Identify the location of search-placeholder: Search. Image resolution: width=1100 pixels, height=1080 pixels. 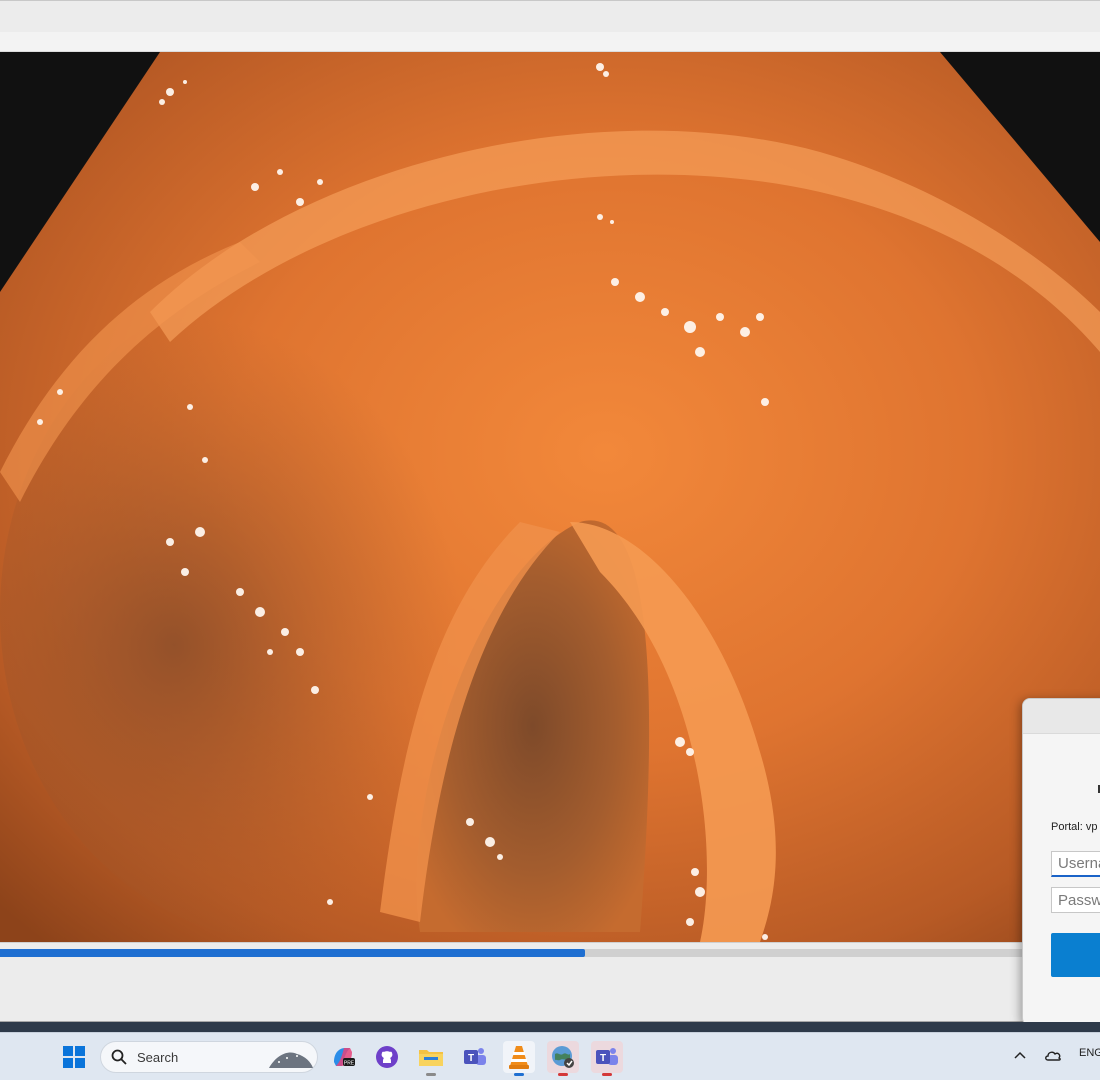
(158, 1057).